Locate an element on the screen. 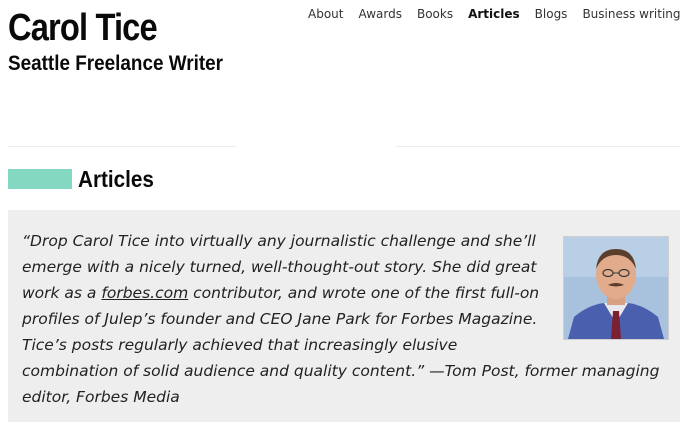 This screenshot has width=694, height=429. section-accent-bar is located at coordinates (40, 179).